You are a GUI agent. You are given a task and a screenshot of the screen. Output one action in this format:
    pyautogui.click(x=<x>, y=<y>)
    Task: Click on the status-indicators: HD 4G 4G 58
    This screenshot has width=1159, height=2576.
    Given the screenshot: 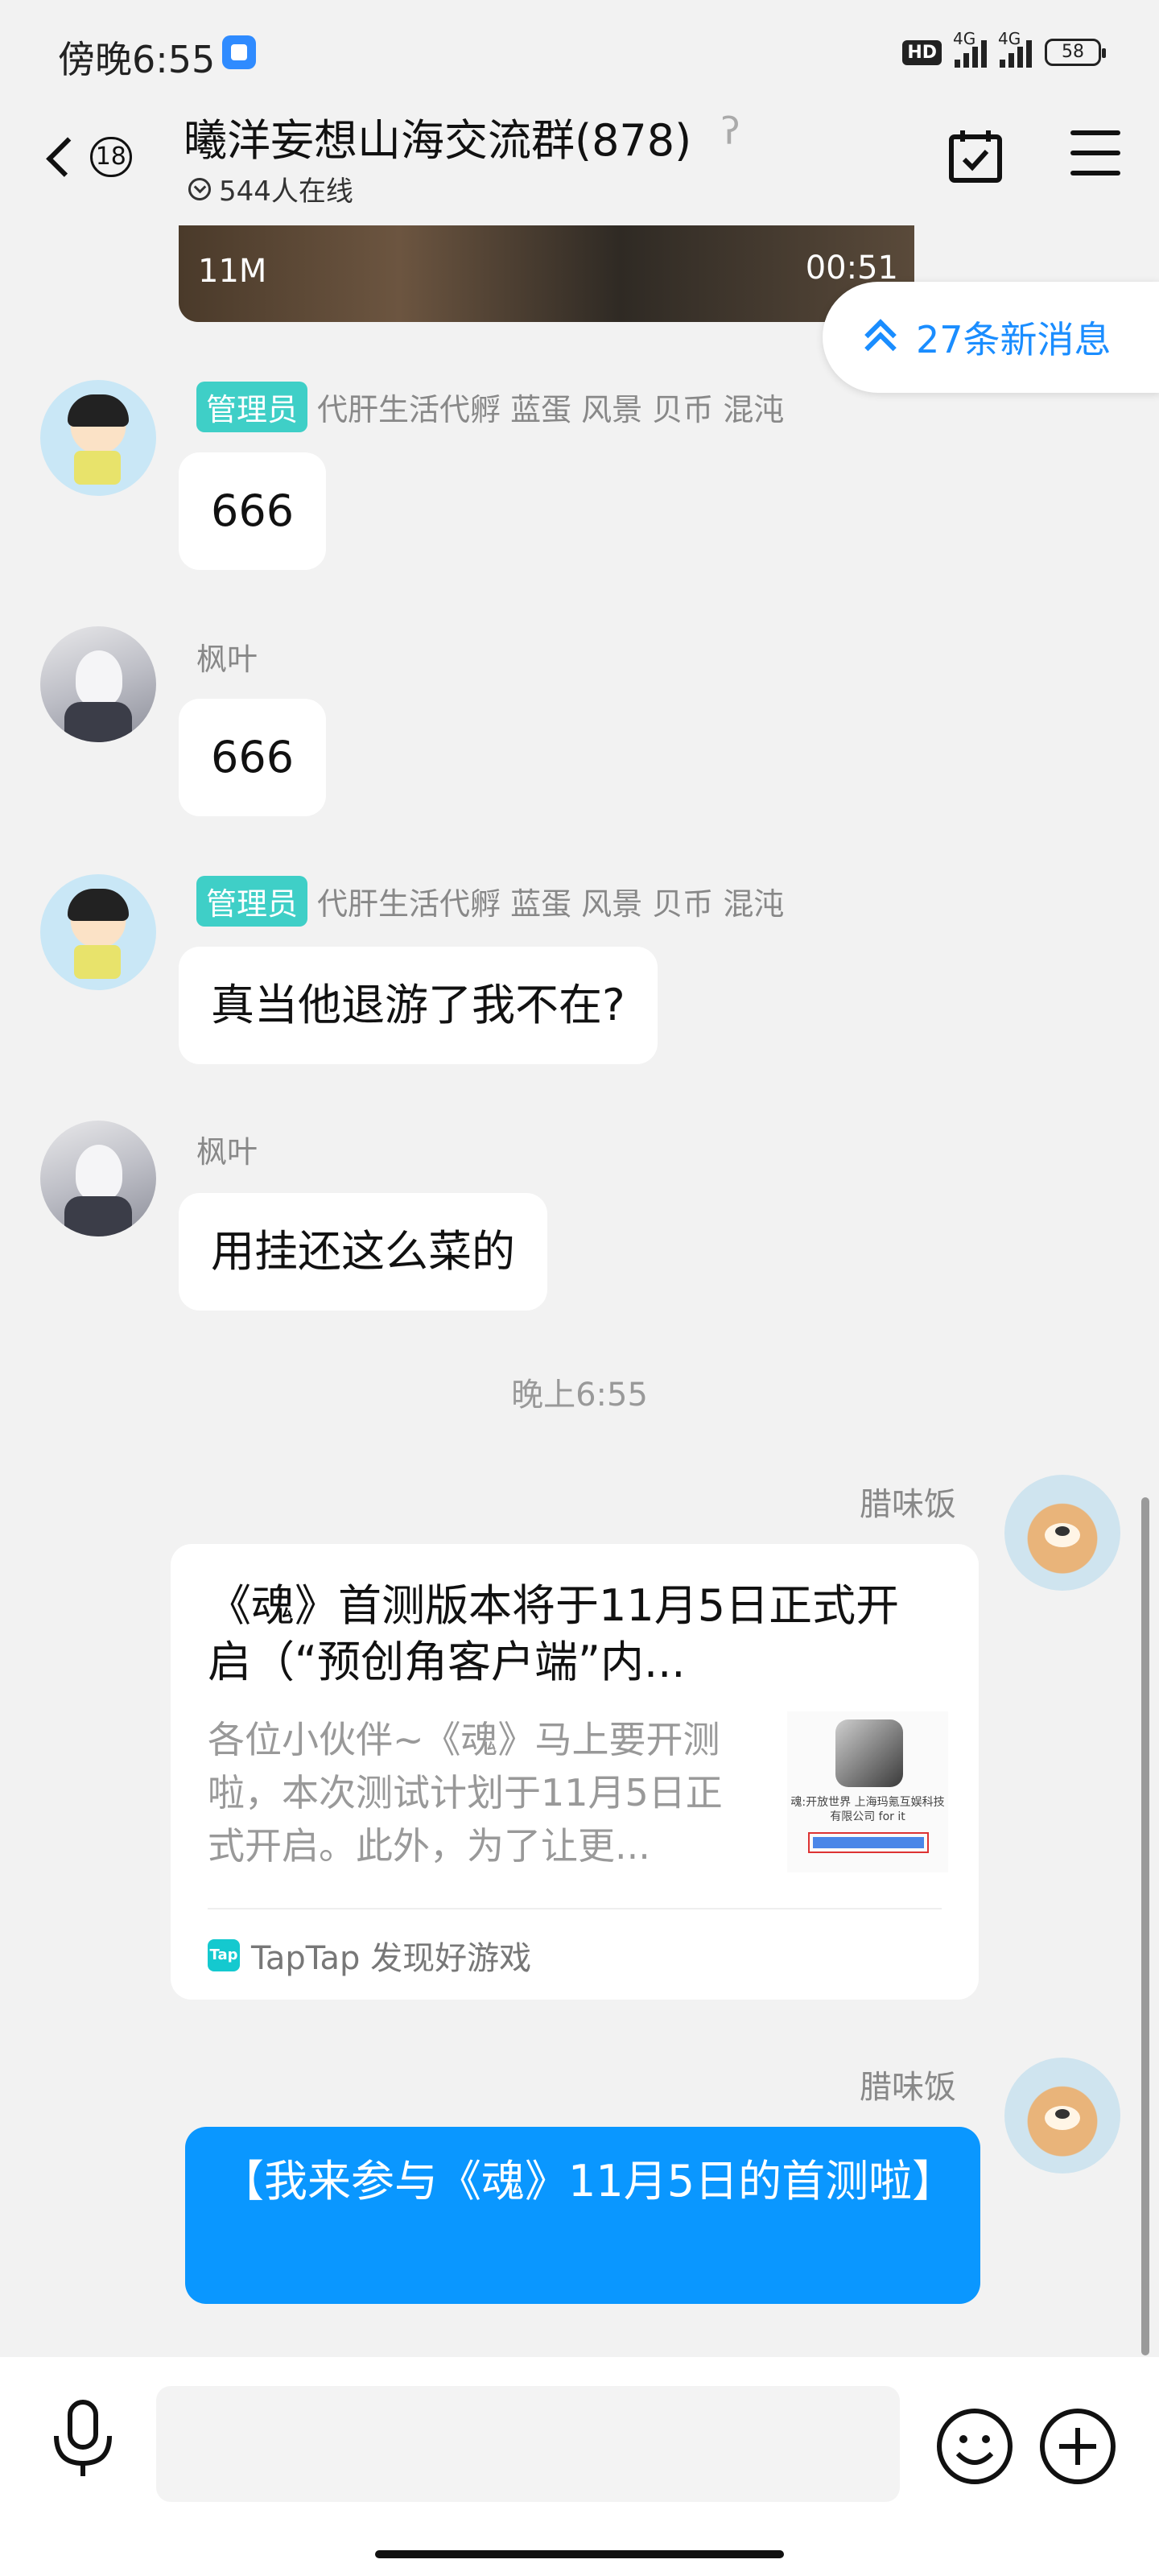 What is the action you would take?
    pyautogui.click(x=1004, y=50)
    